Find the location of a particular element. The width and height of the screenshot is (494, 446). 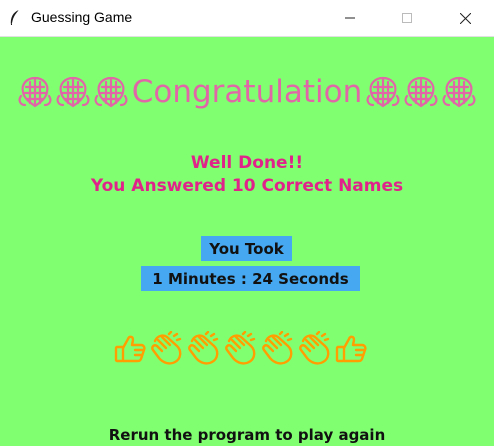

correct-answers-text: You Answered 10 Correct Names is located at coordinates (247, 186).